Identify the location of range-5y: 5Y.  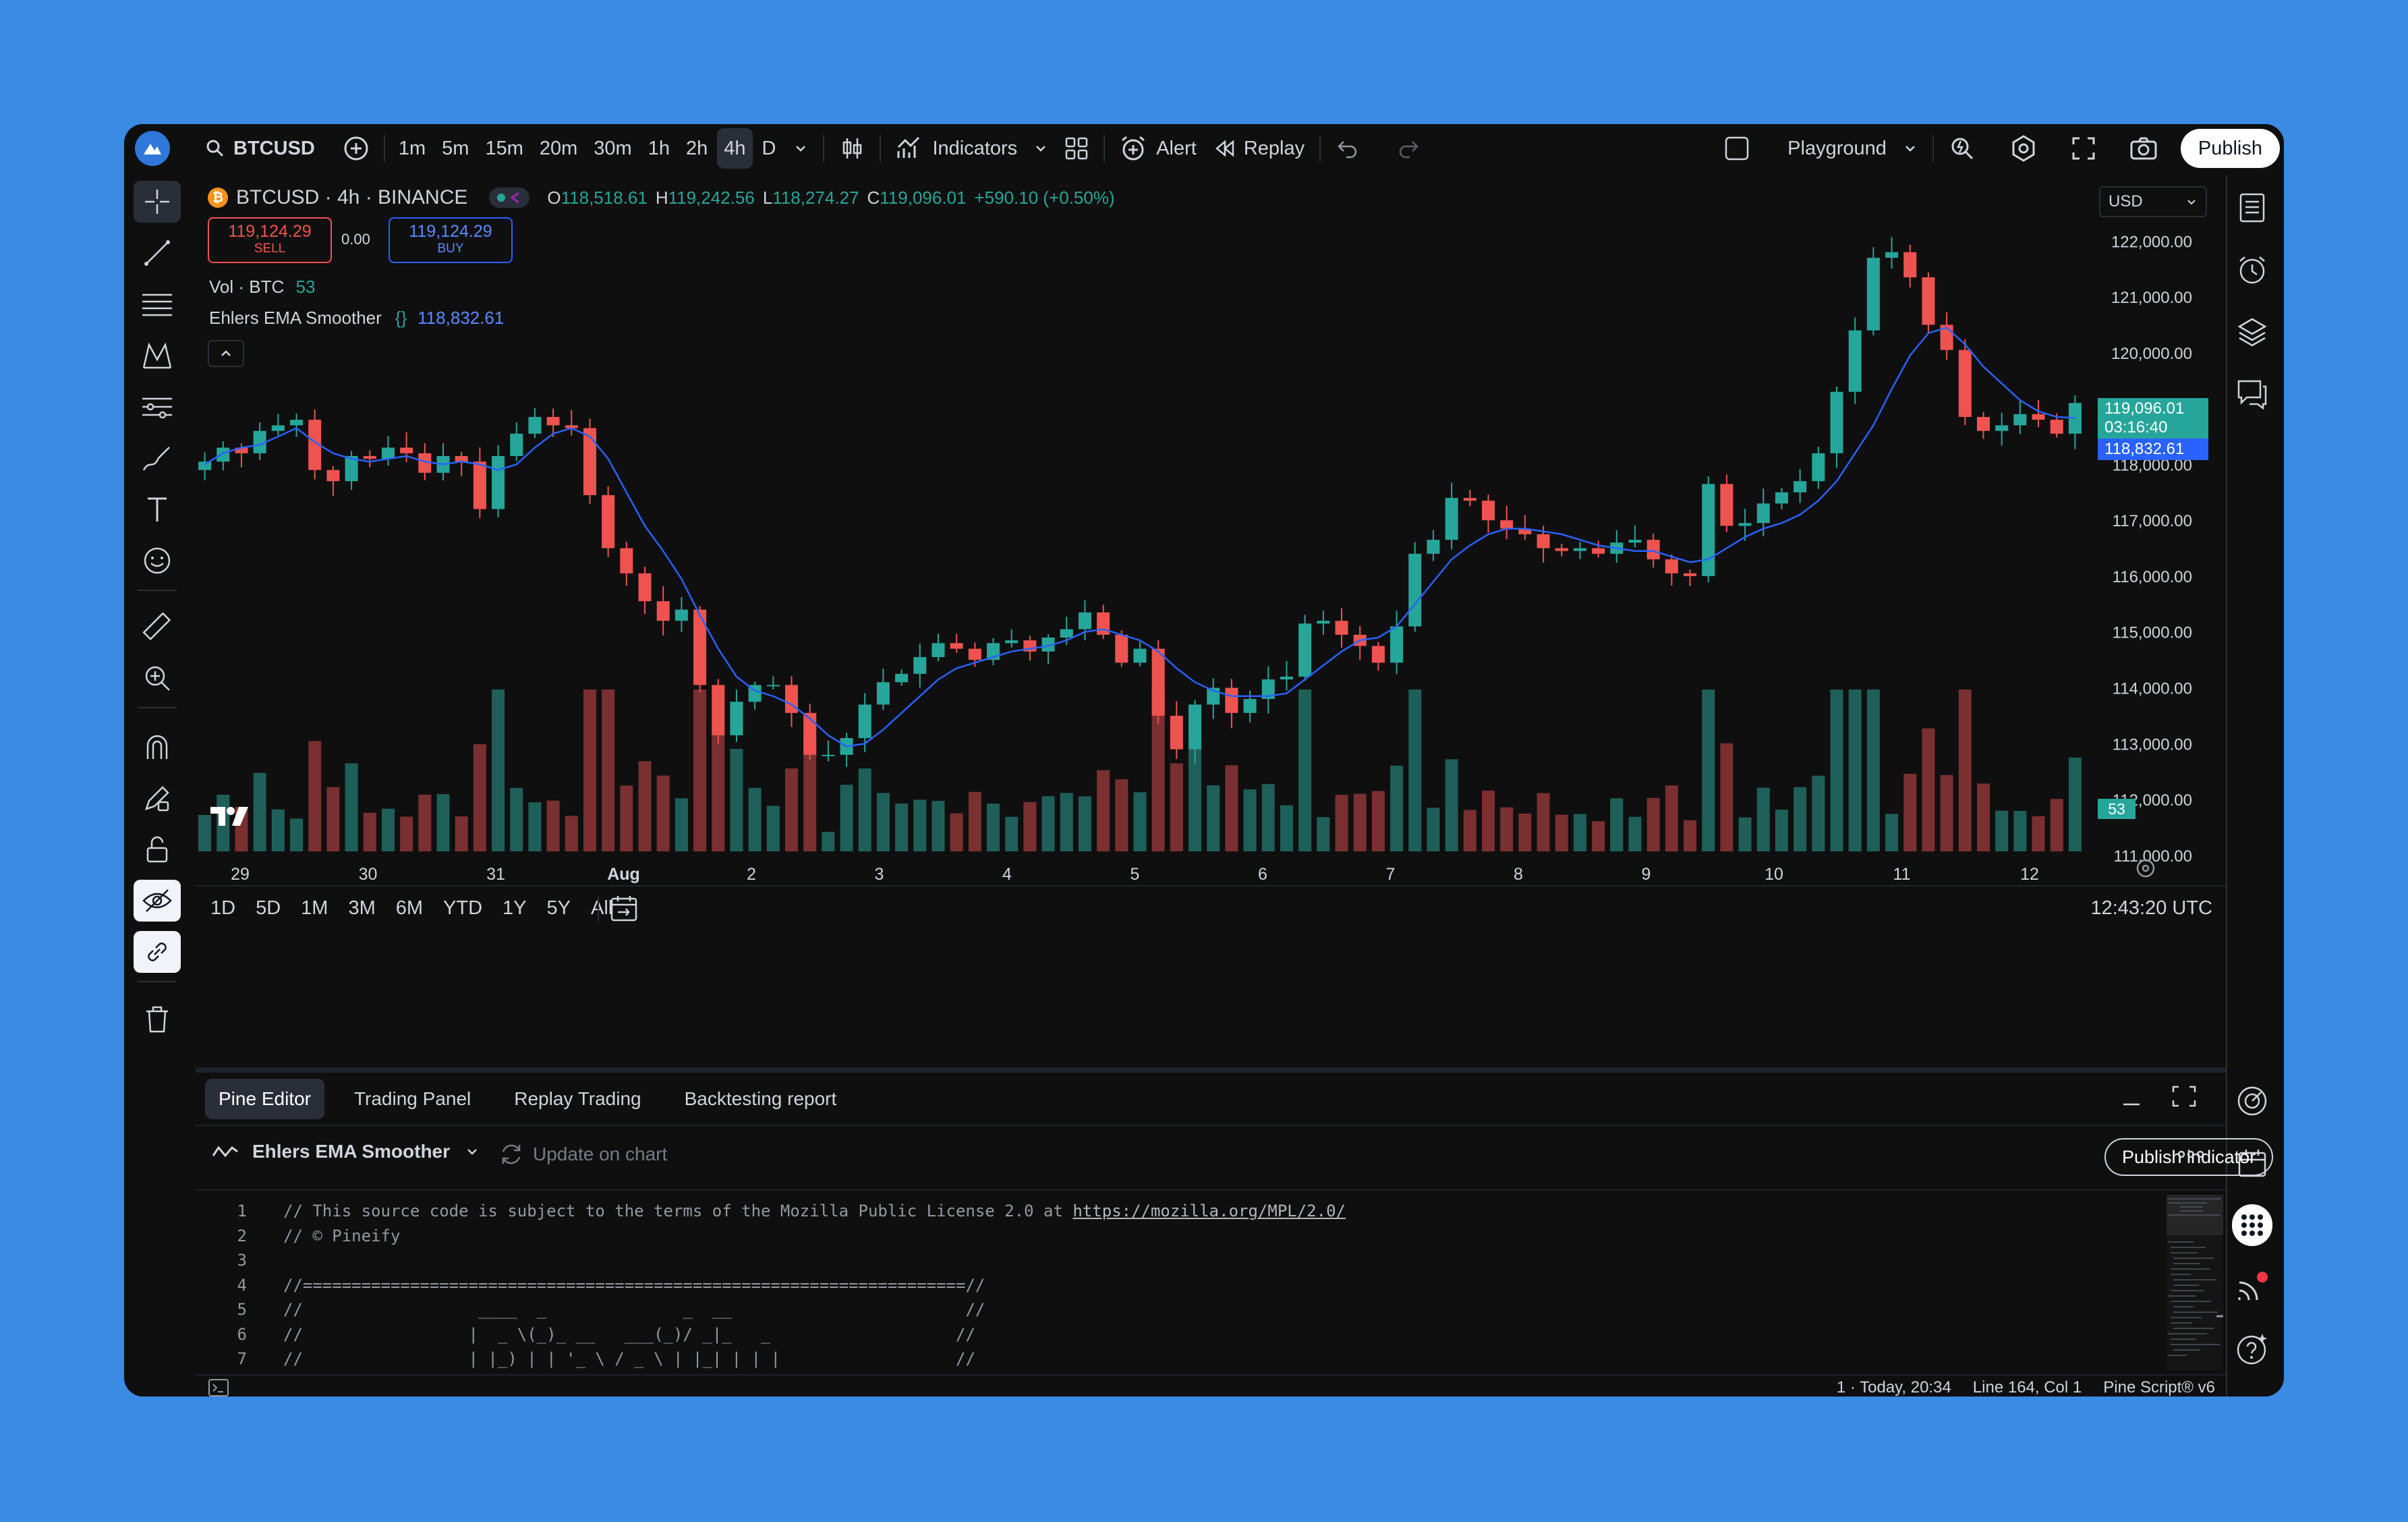
(559, 908).